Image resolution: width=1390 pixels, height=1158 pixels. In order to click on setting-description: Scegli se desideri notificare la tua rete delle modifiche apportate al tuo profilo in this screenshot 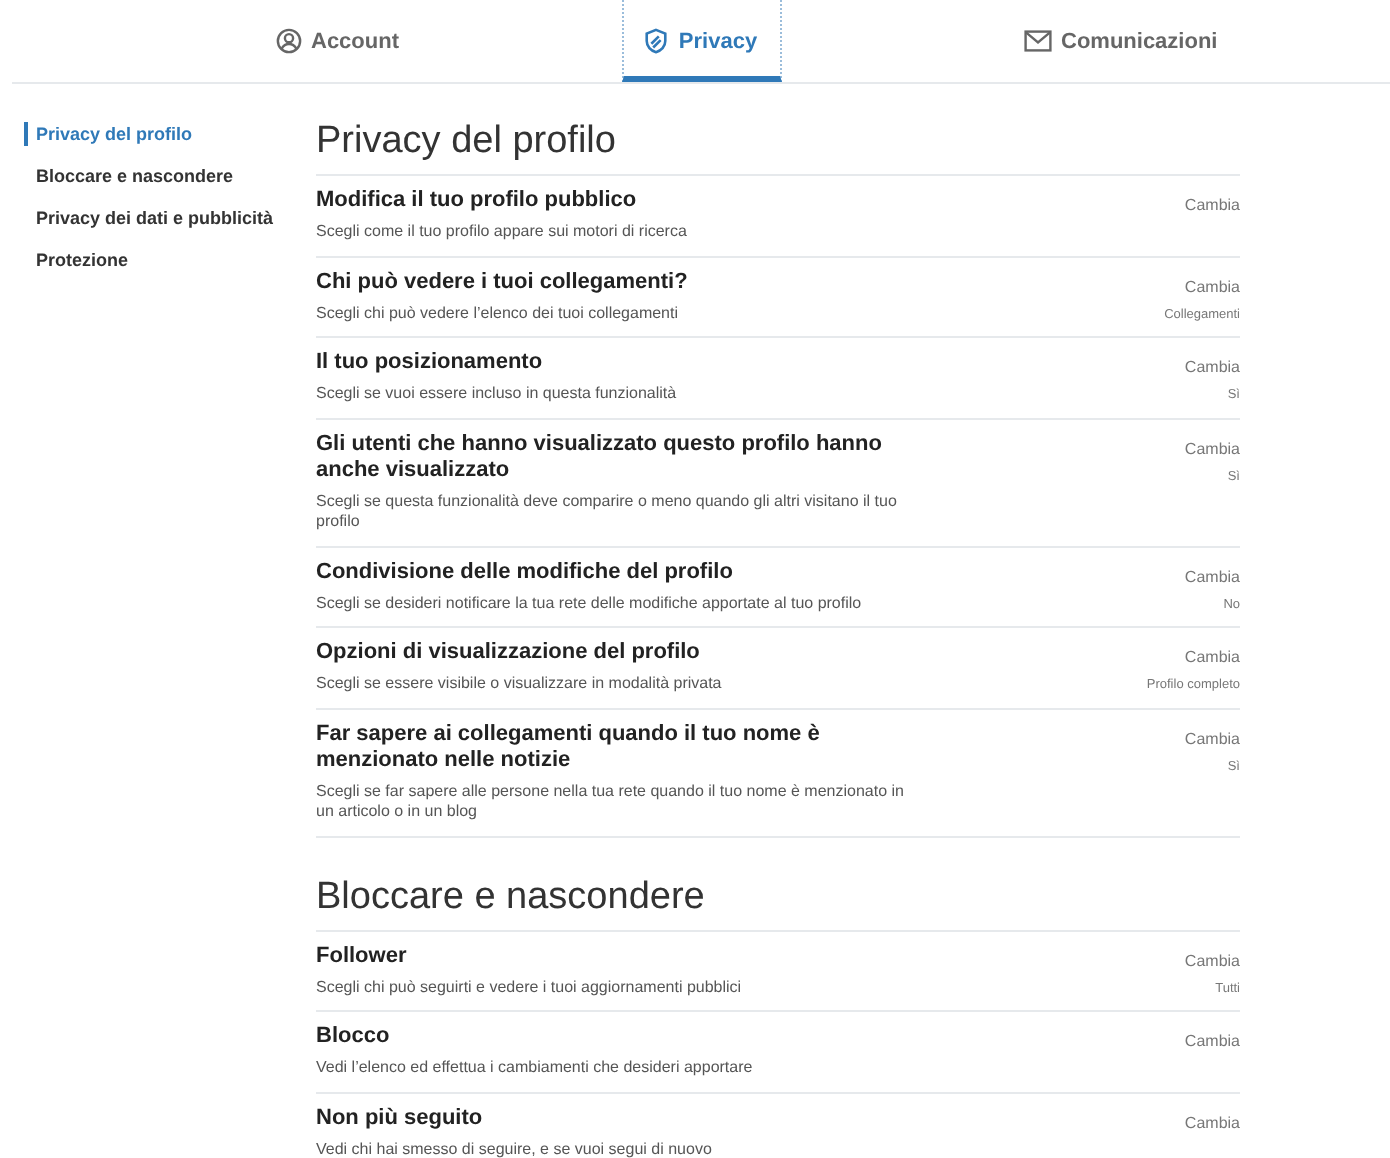, I will do `click(590, 603)`.